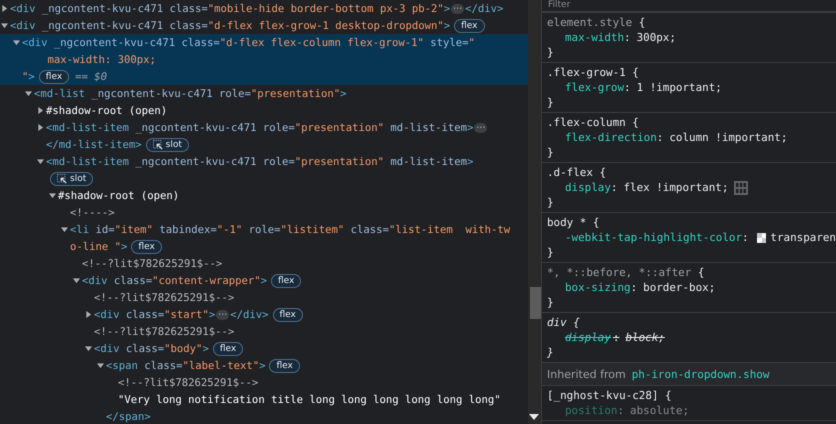 This screenshot has height=424, width=836. What do you see at coordinates (660, 410) in the screenshot?
I see `css-value: absolute;` at bounding box center [660, 410].